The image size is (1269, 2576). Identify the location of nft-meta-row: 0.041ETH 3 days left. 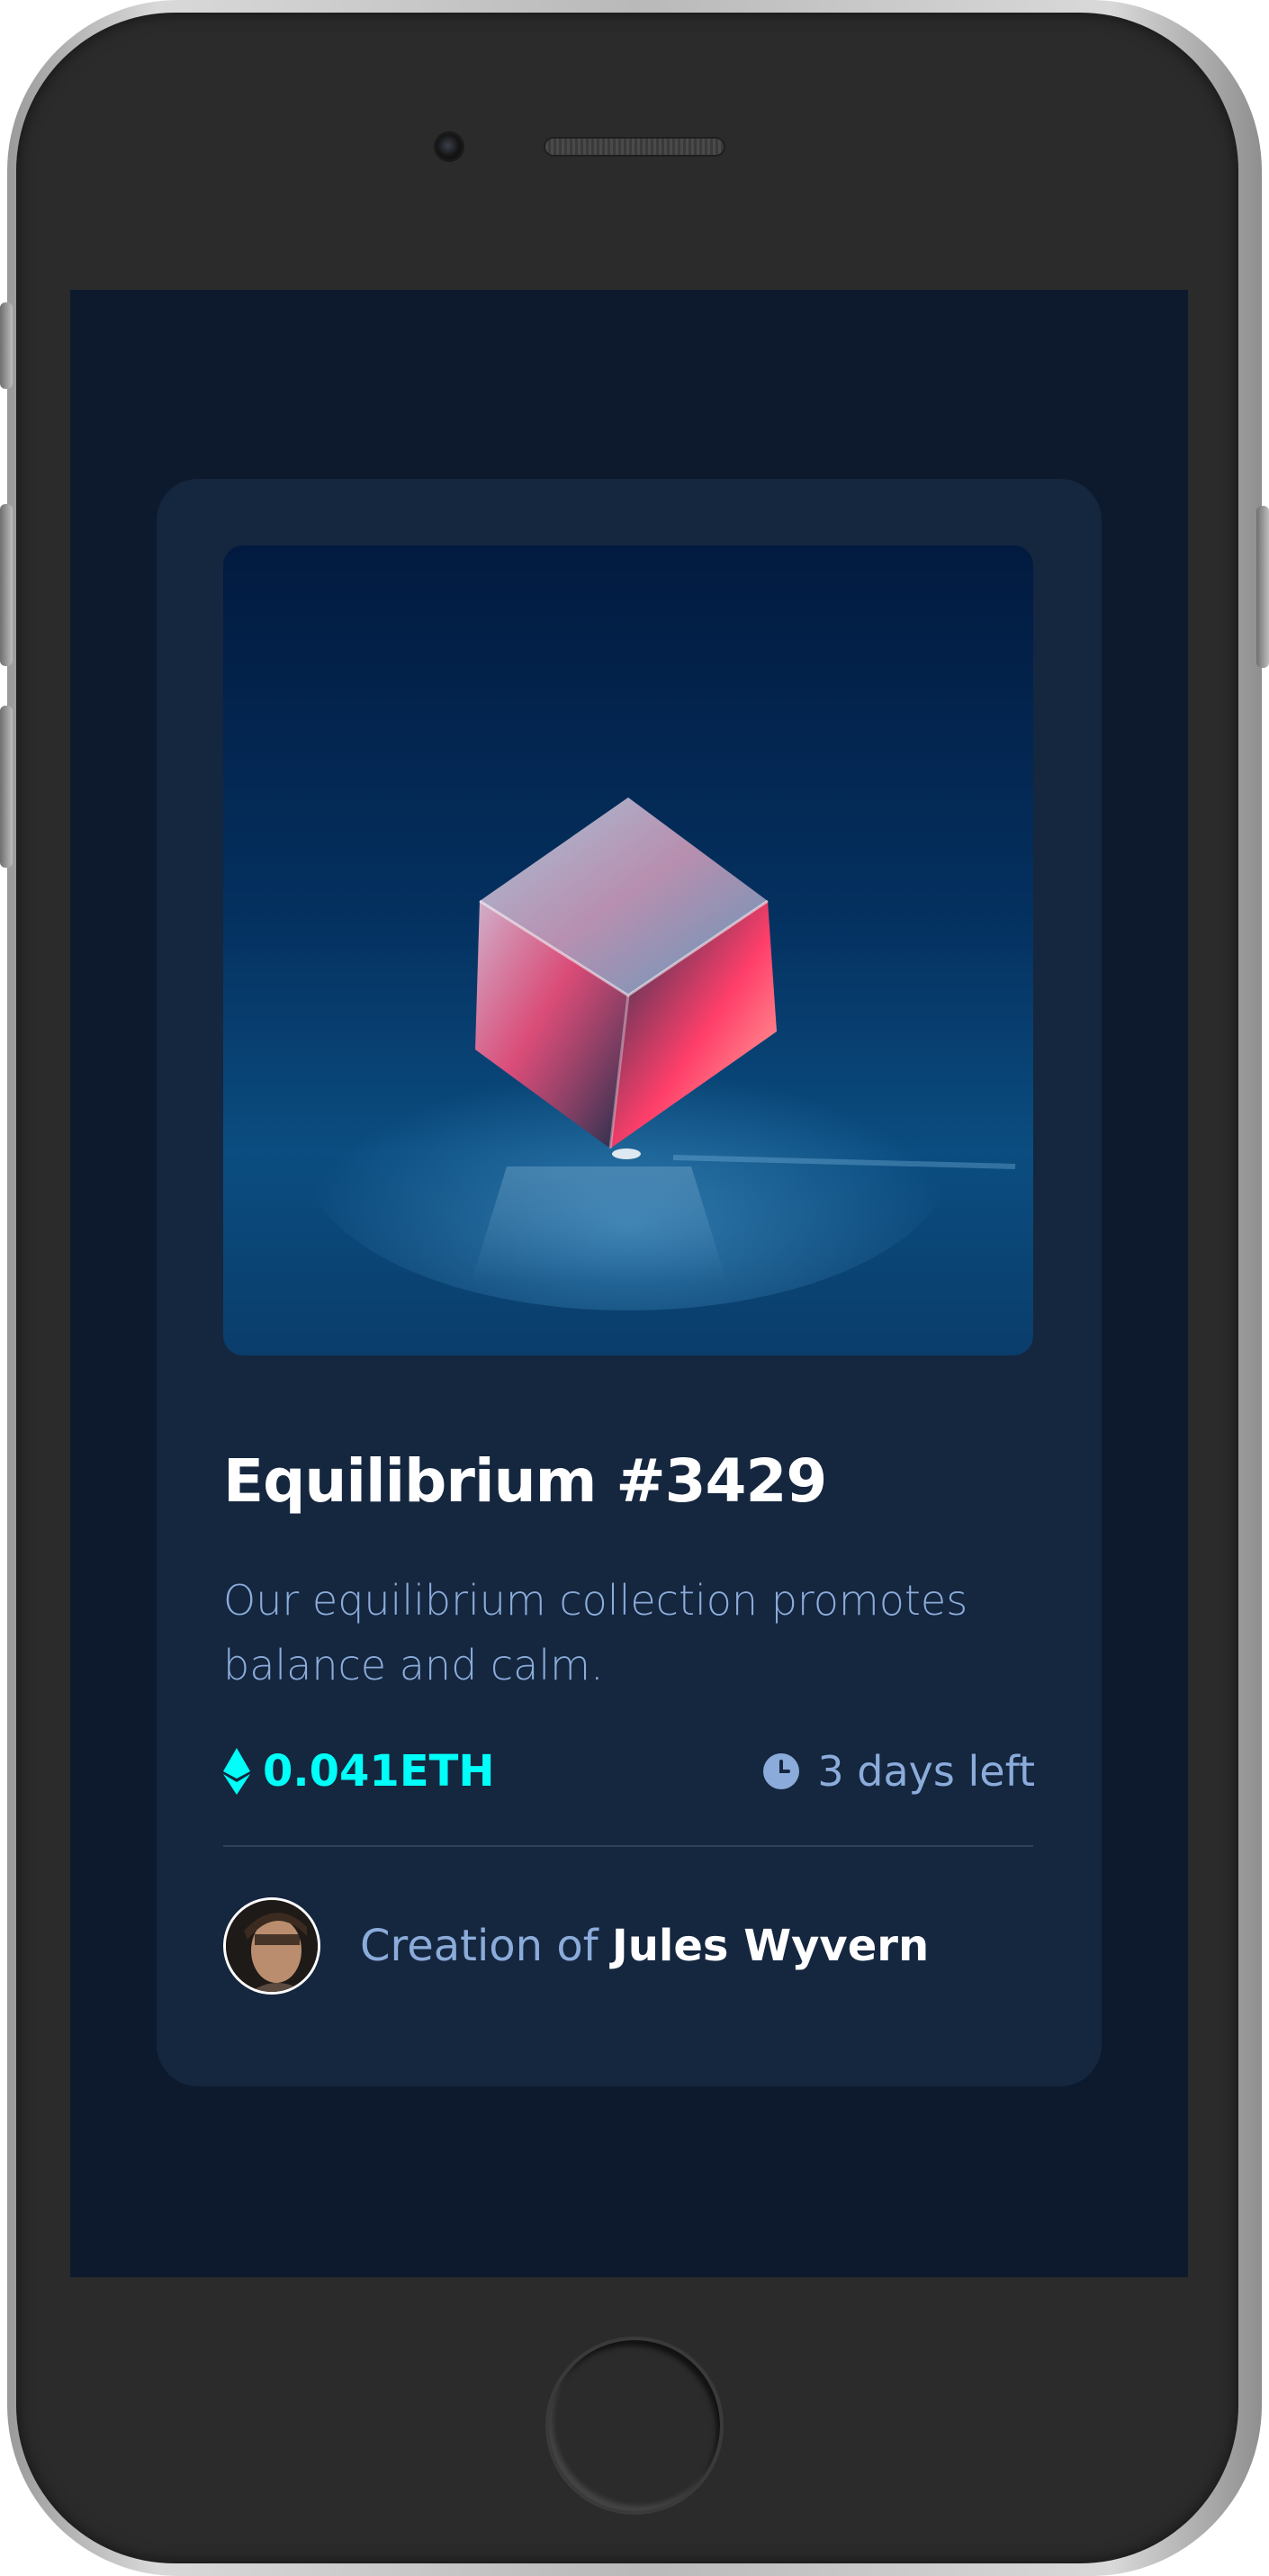
(629, 1771).